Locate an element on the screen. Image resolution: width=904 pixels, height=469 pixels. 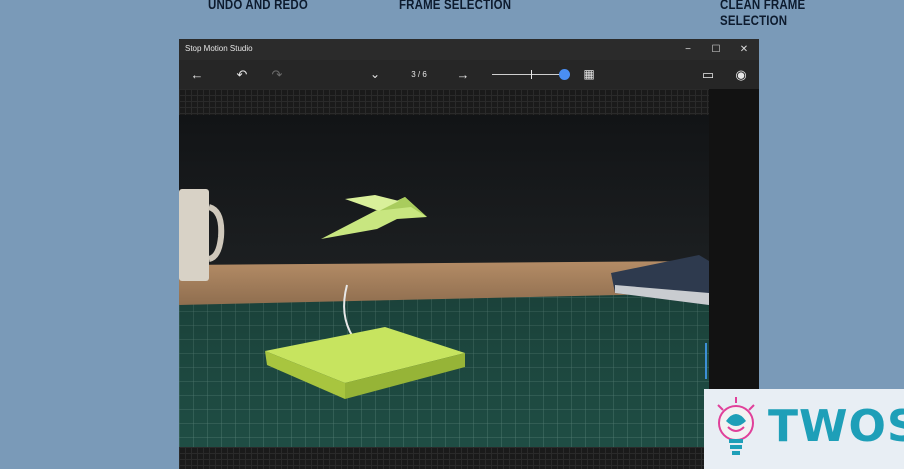
aspect-ratio-icon: ▭ is located at coordinates (708, 74).